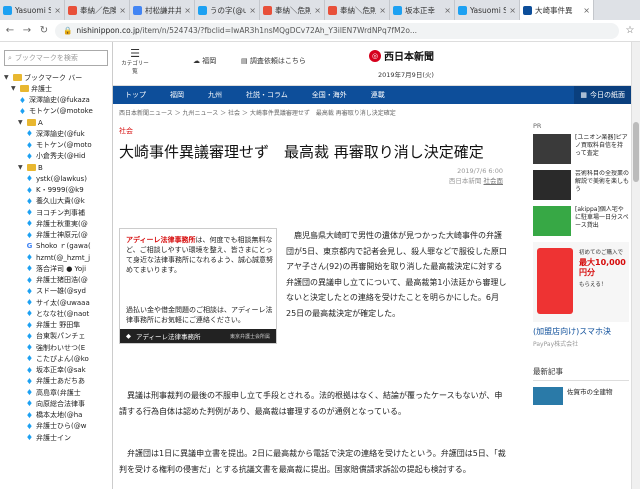 The image size is (640, 489). Describe the element at coordinates (56, 358) in the screenshot. I see `bookmark-item: ♦ こたぴよん(@ko` at that location.